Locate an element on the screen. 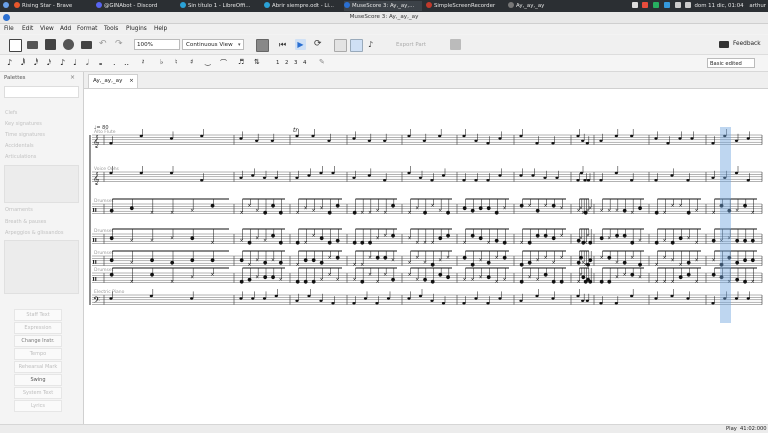 The width and height of the screenshot is (768, 433). taskbar-item-discord: @GINAbot - Discord is located at coordinates (136, 6).